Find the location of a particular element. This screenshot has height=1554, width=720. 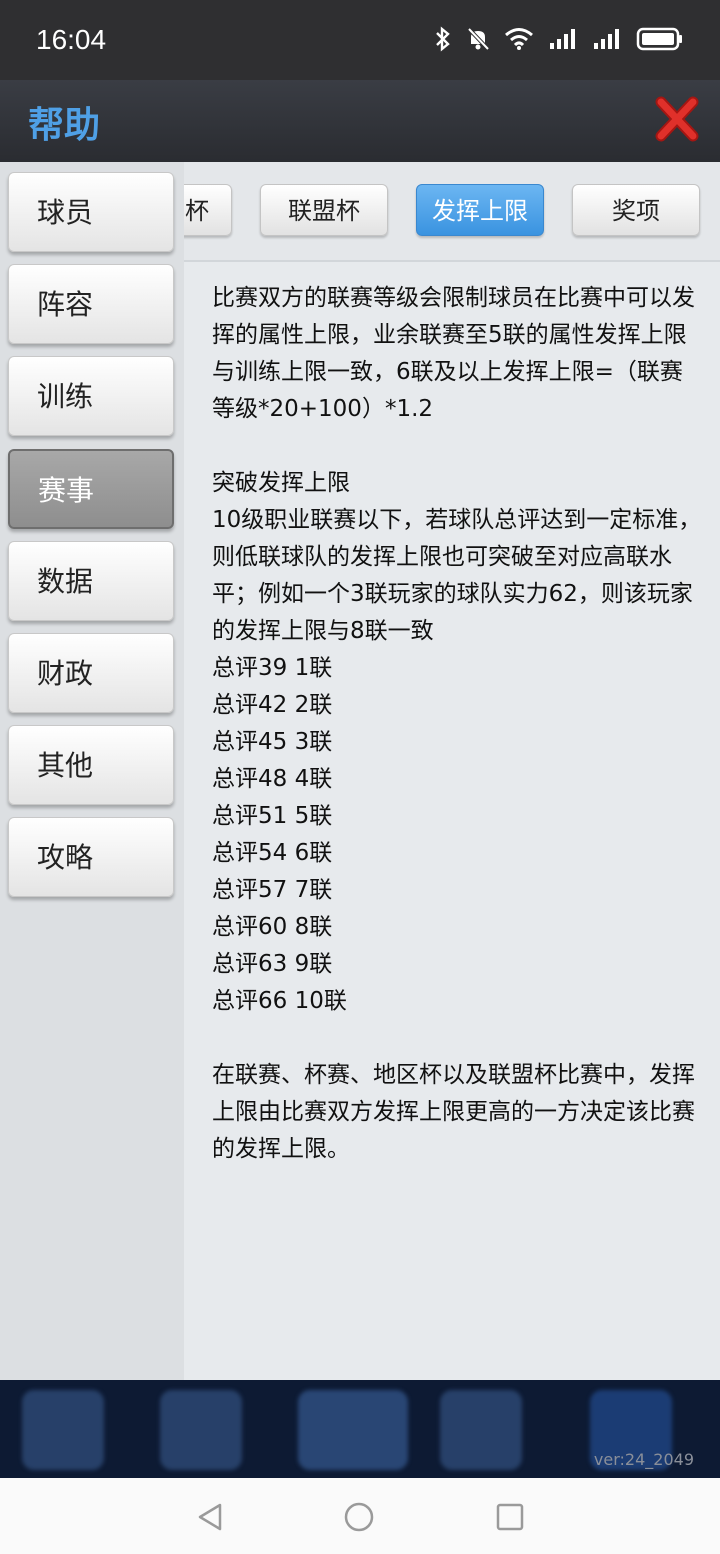

match-nav-icon is located at coordinates (353, 1430).